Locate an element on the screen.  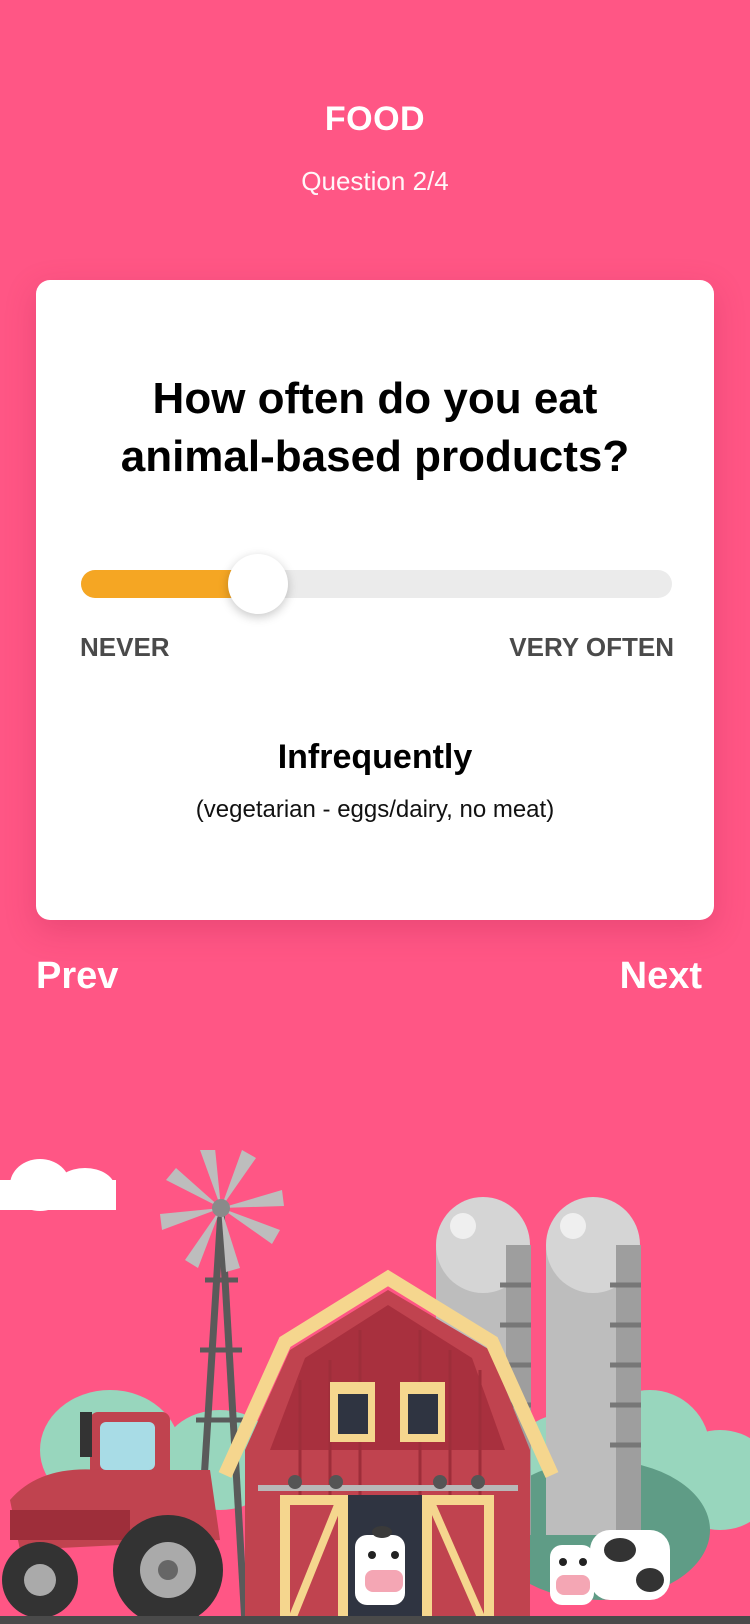
answer-description: (vegetarian - eggs/dairy, no meat) is located at coordinates (375, 809).